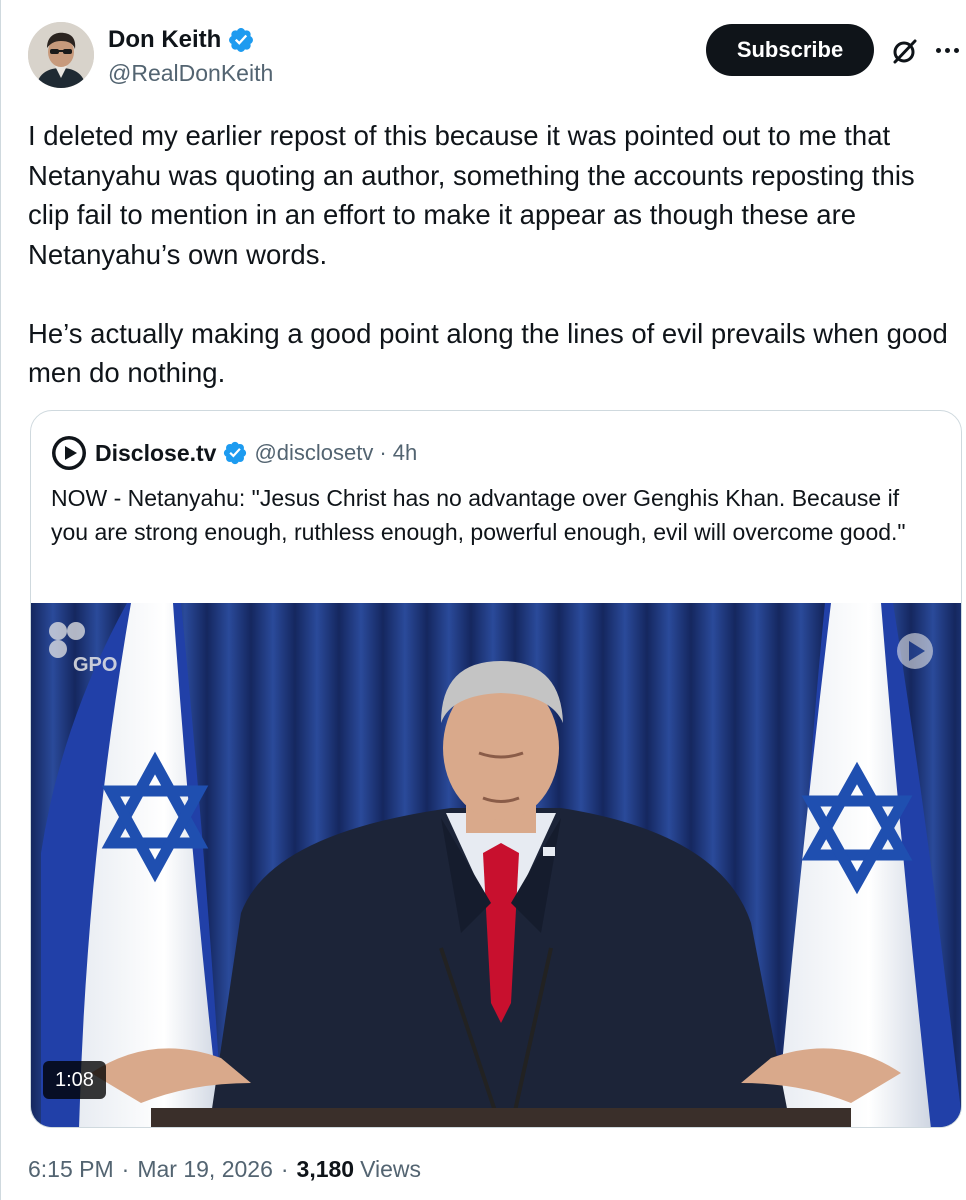 The image size is (966, 1200). What do you see at coordinates (71, 1169) in the screenshot?
I see `post-time: 6:15 PM` at bounding box center [71, 1169].